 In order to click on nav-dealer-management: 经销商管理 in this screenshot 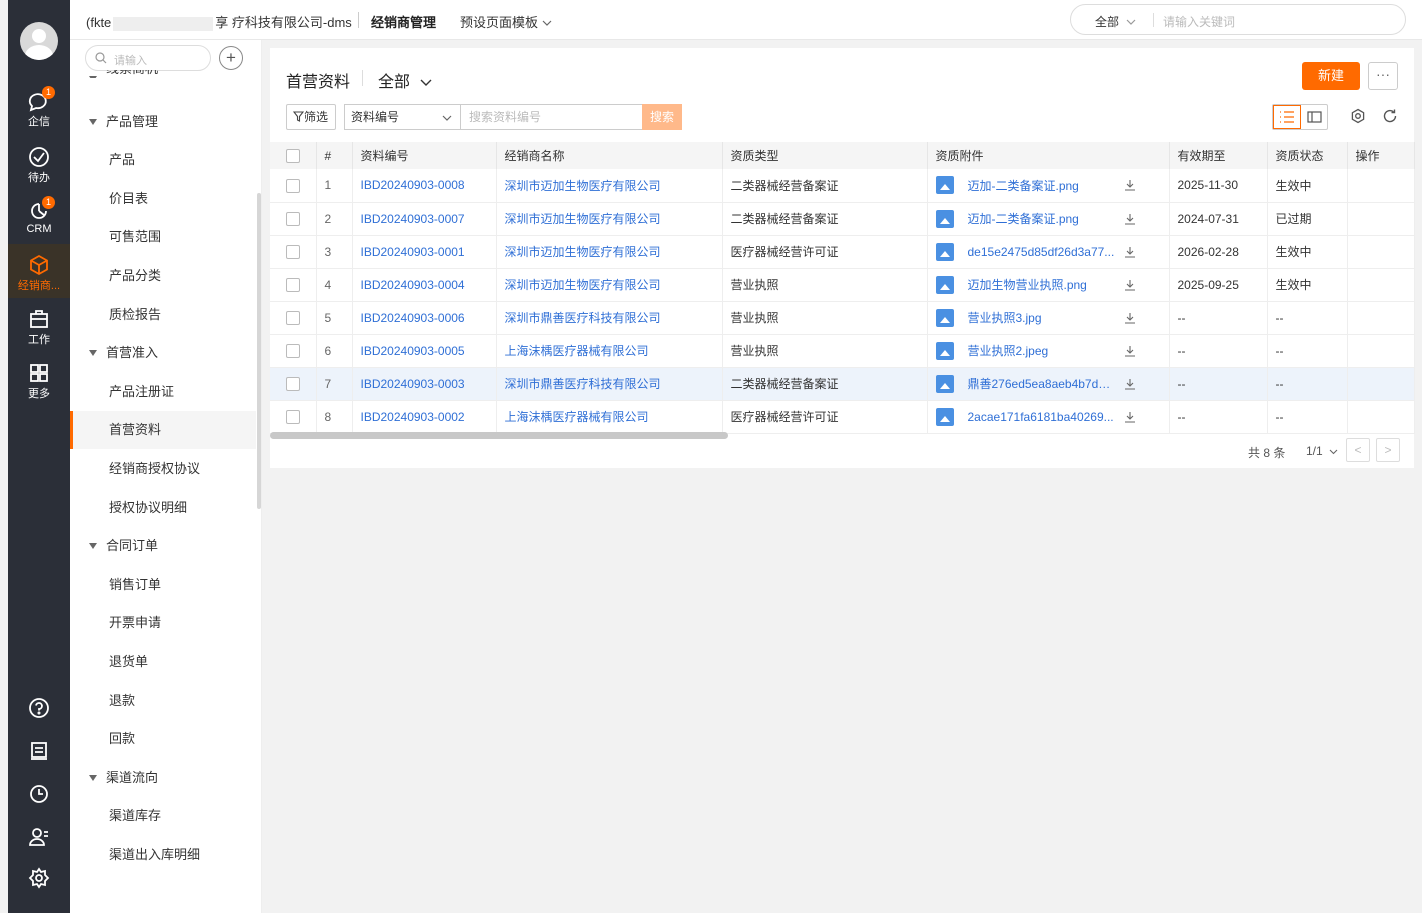, I will do `click(403, 21)`.